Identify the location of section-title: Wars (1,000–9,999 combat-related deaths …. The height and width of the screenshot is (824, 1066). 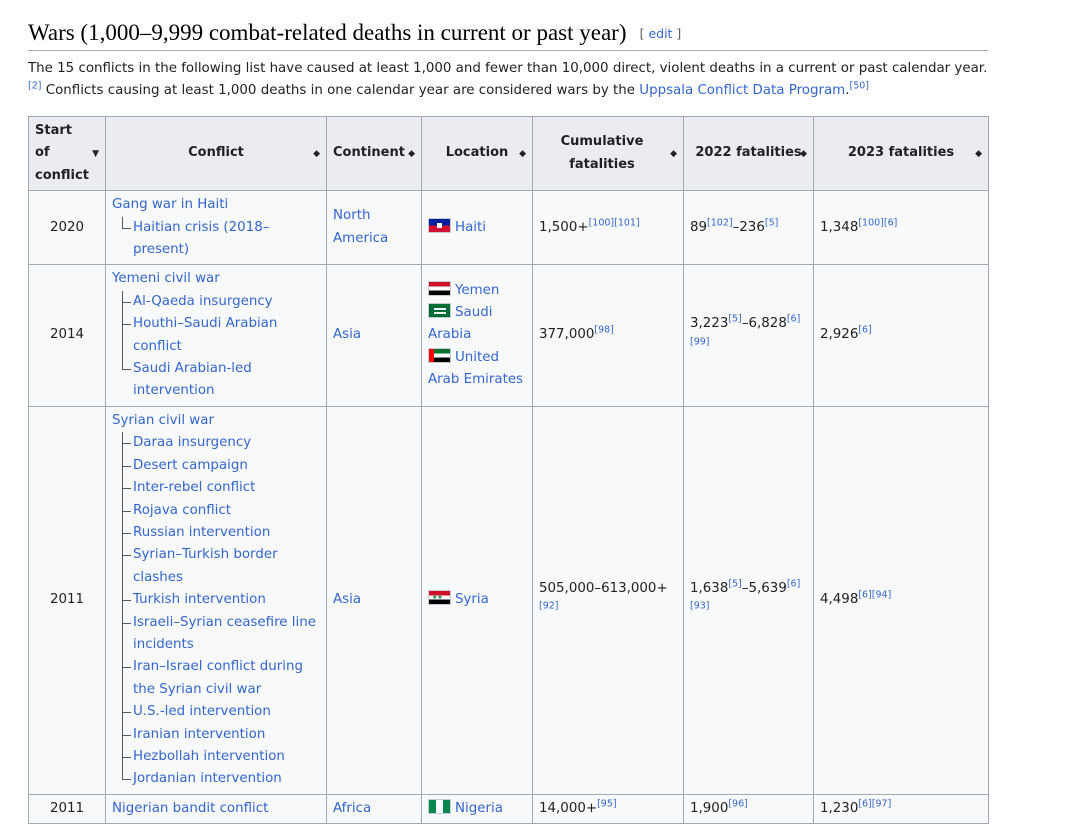
(327, 32).